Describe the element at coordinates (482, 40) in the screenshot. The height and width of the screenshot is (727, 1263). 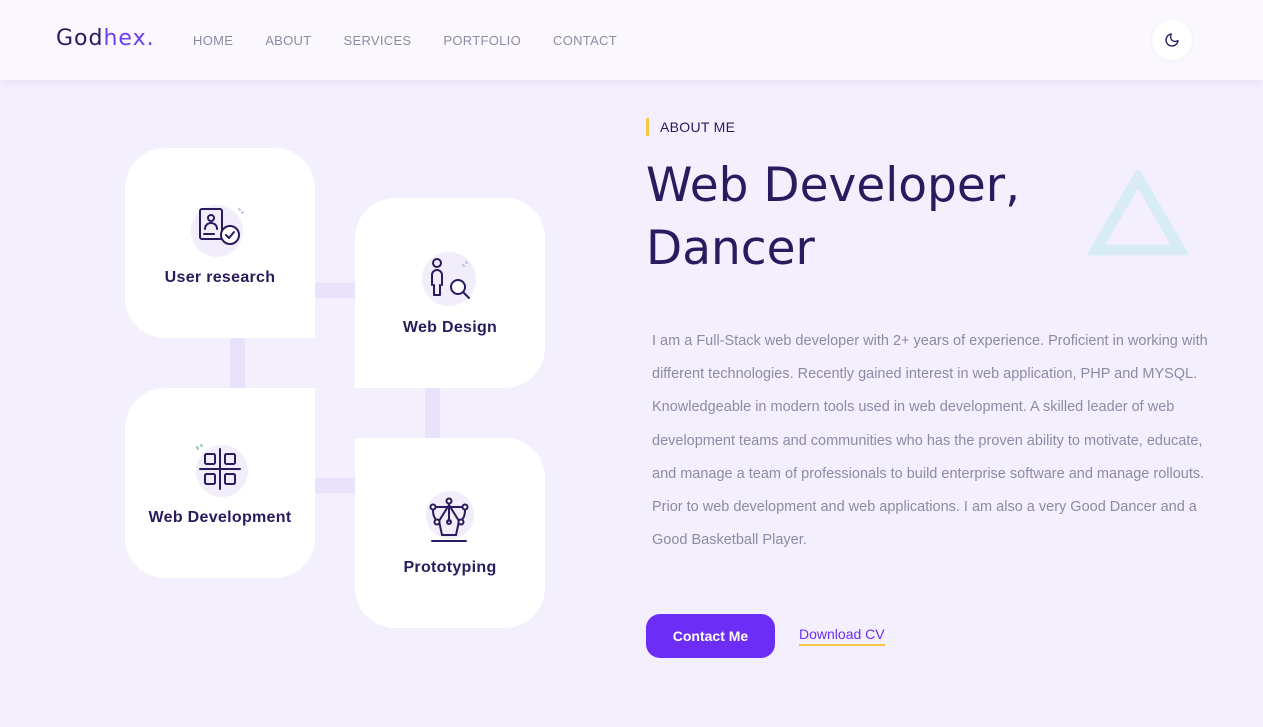
I see `nav-portfolio: PORTFOLIO` at that location.